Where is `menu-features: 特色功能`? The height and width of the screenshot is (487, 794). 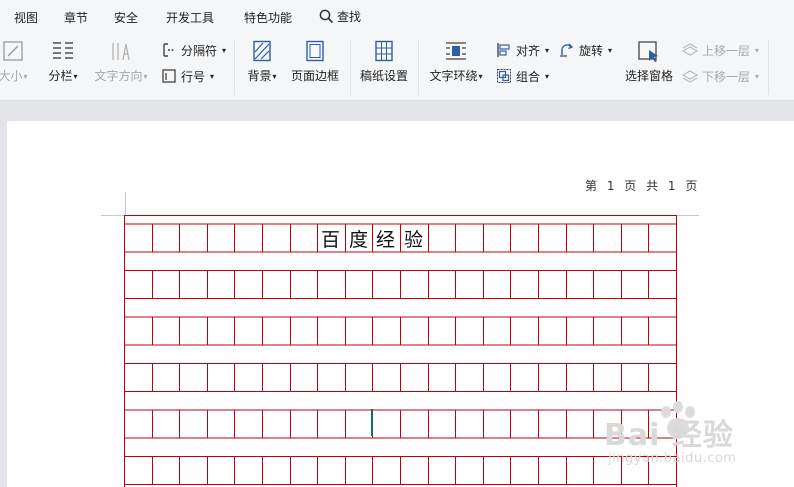 menu-features: 特色功能 is located at coordinates (268, 17).